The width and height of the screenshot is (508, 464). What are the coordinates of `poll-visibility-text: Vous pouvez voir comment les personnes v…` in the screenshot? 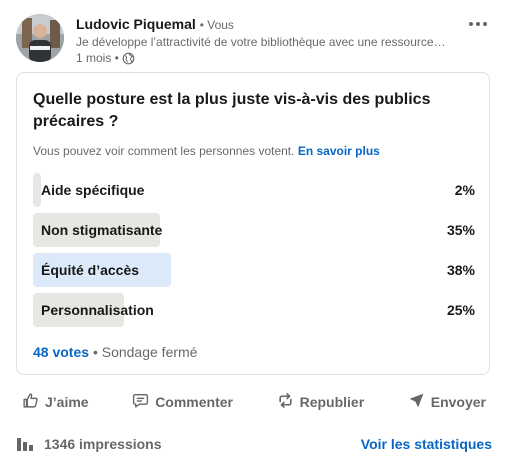 It's located at (164, 151).